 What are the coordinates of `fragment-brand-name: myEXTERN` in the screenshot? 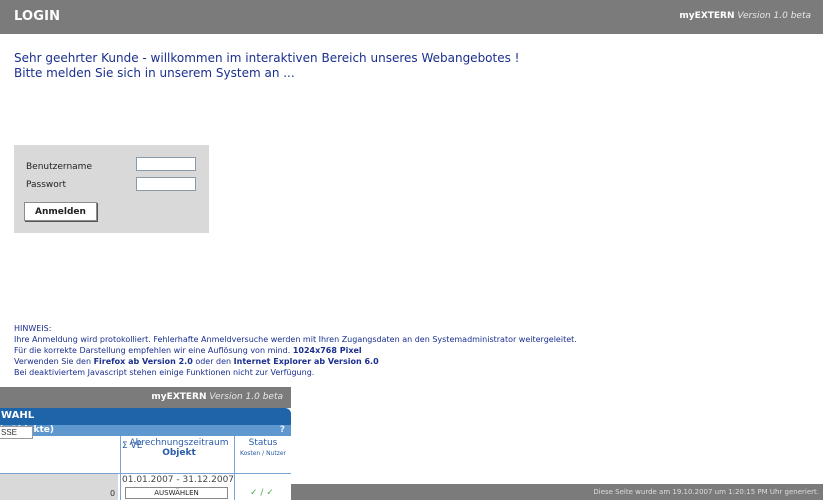 It's located at (179, 397).